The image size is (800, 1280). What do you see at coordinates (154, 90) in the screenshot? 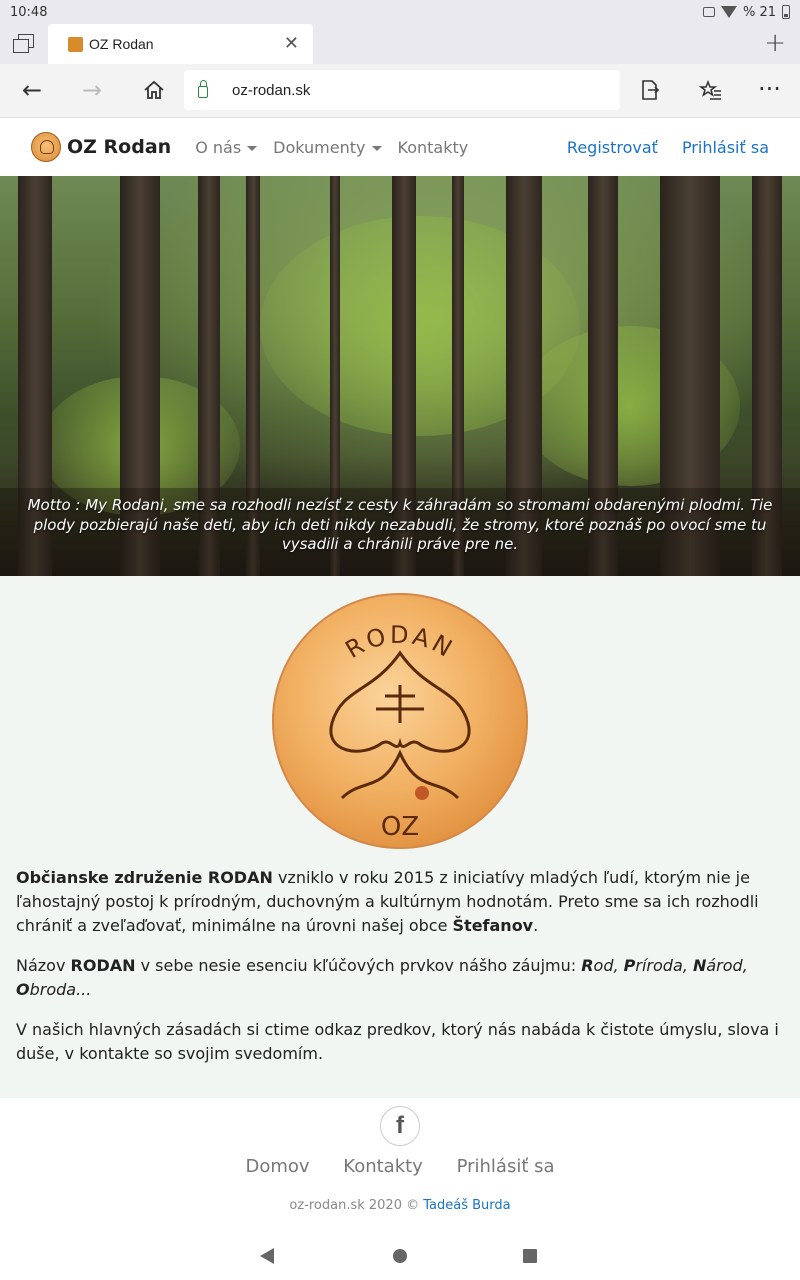
I see `home-icon` at bounding box center [154, 90].